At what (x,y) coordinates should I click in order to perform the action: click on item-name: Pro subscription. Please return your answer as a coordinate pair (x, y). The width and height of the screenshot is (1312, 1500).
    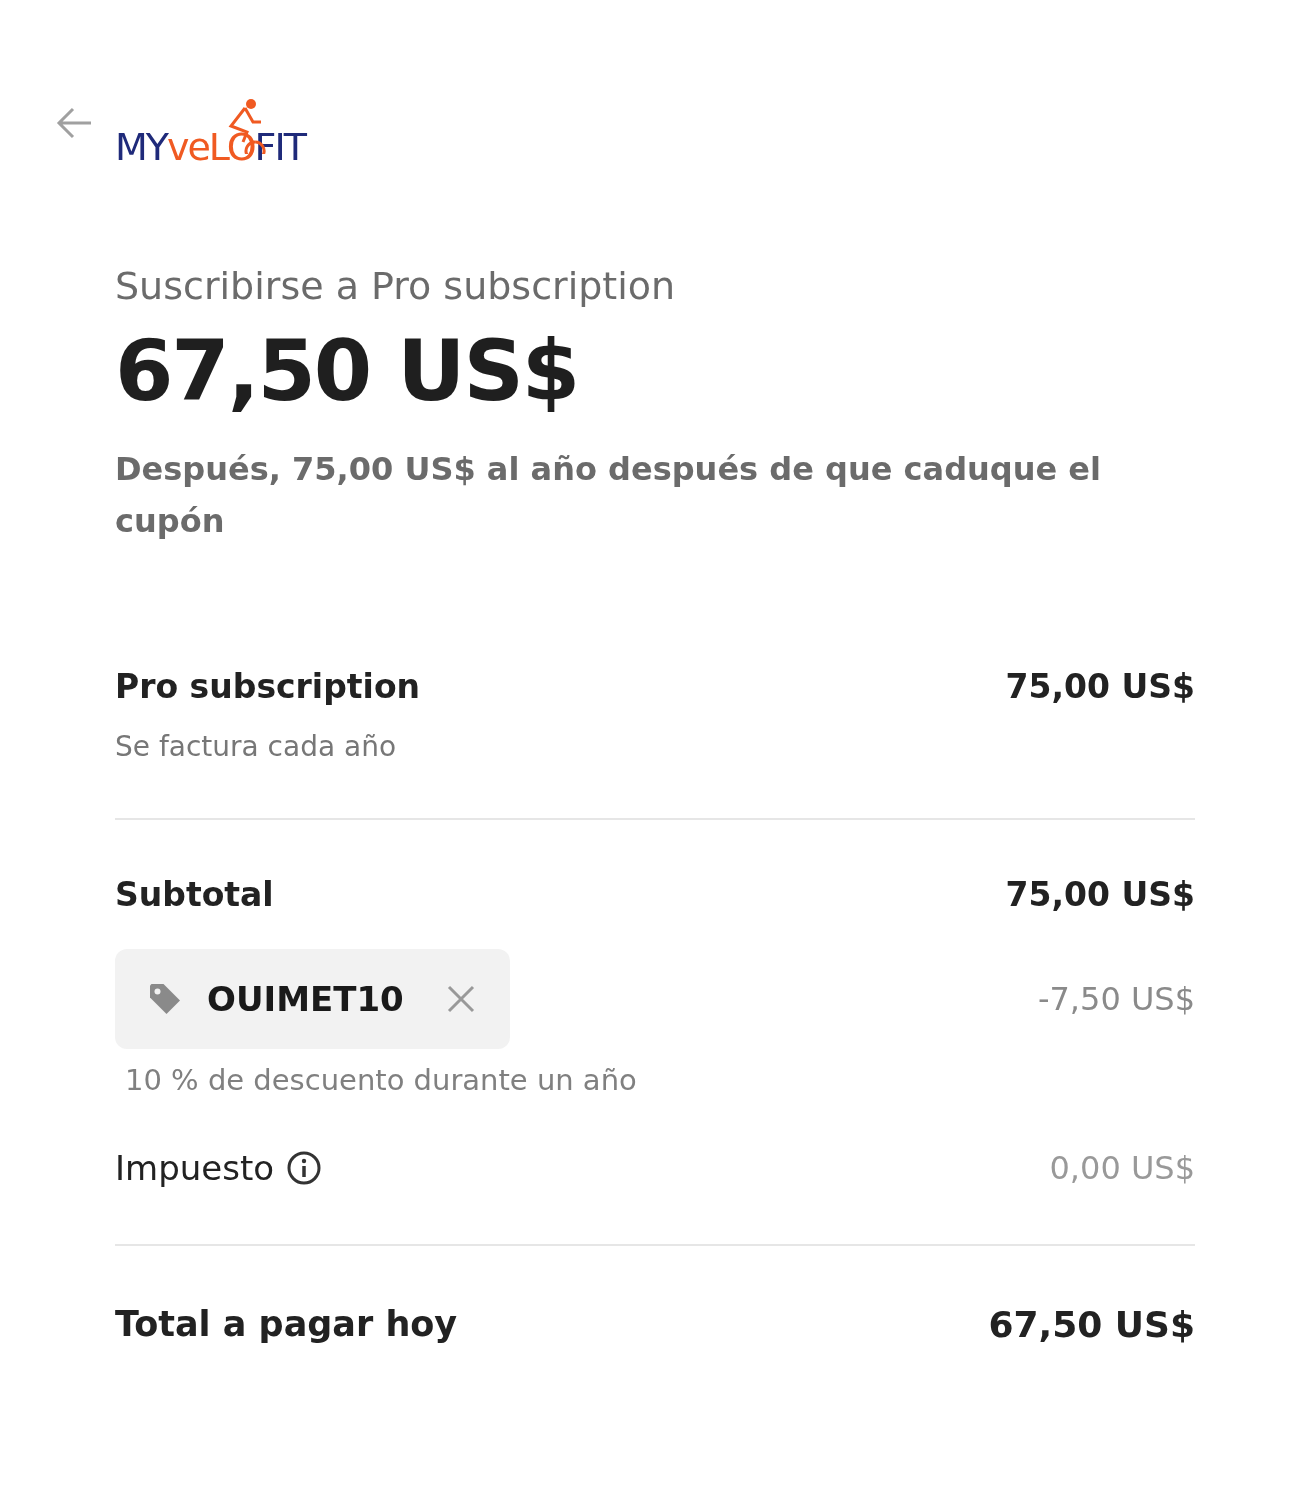
    Looking at the image, I should click on (268, 687).